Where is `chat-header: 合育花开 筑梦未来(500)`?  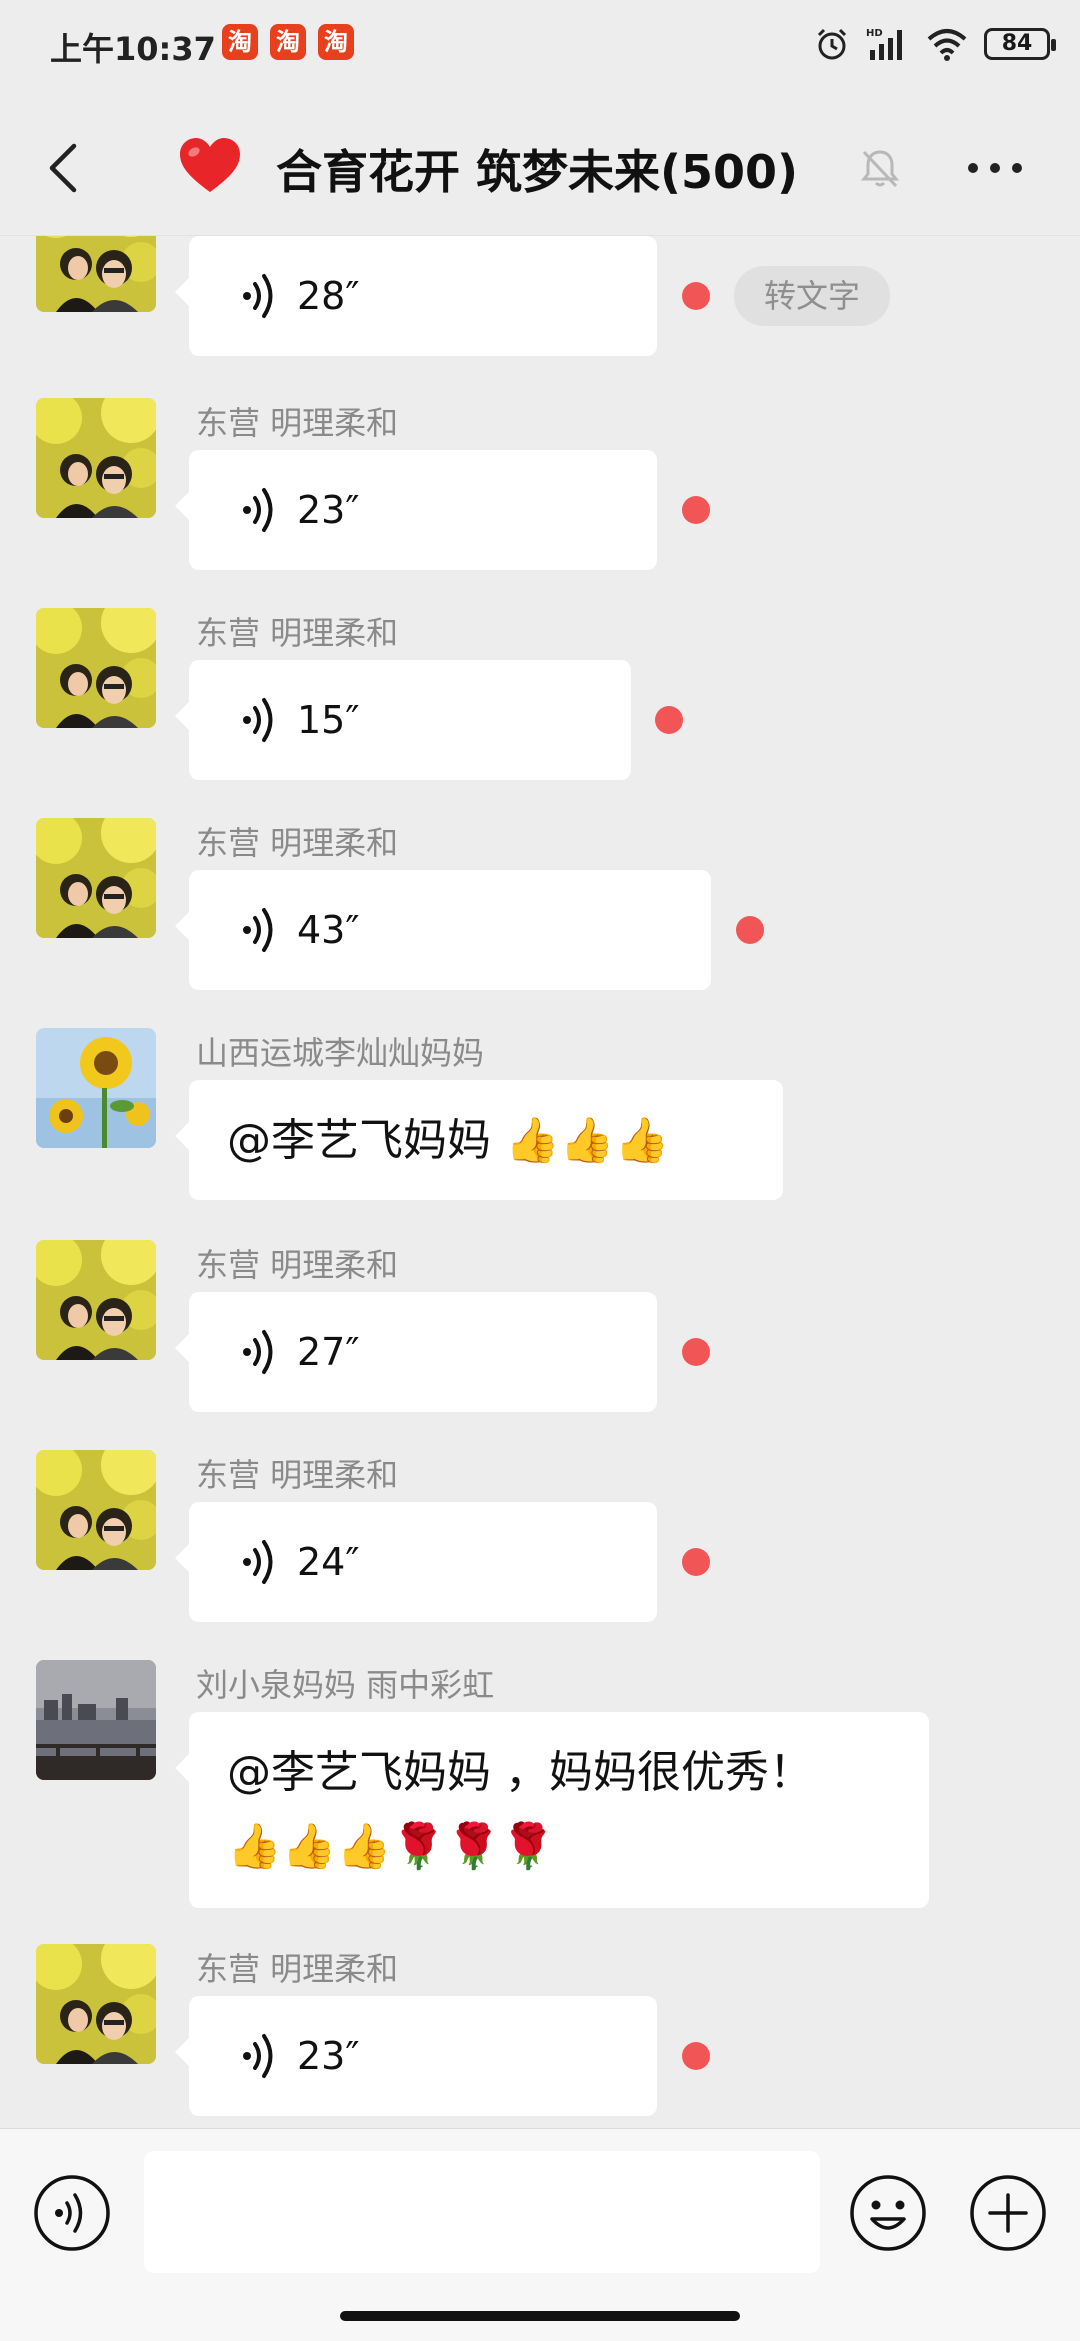 chat-header: 合育花开 筑梦未来(500) is located at coordinates (540, 168).